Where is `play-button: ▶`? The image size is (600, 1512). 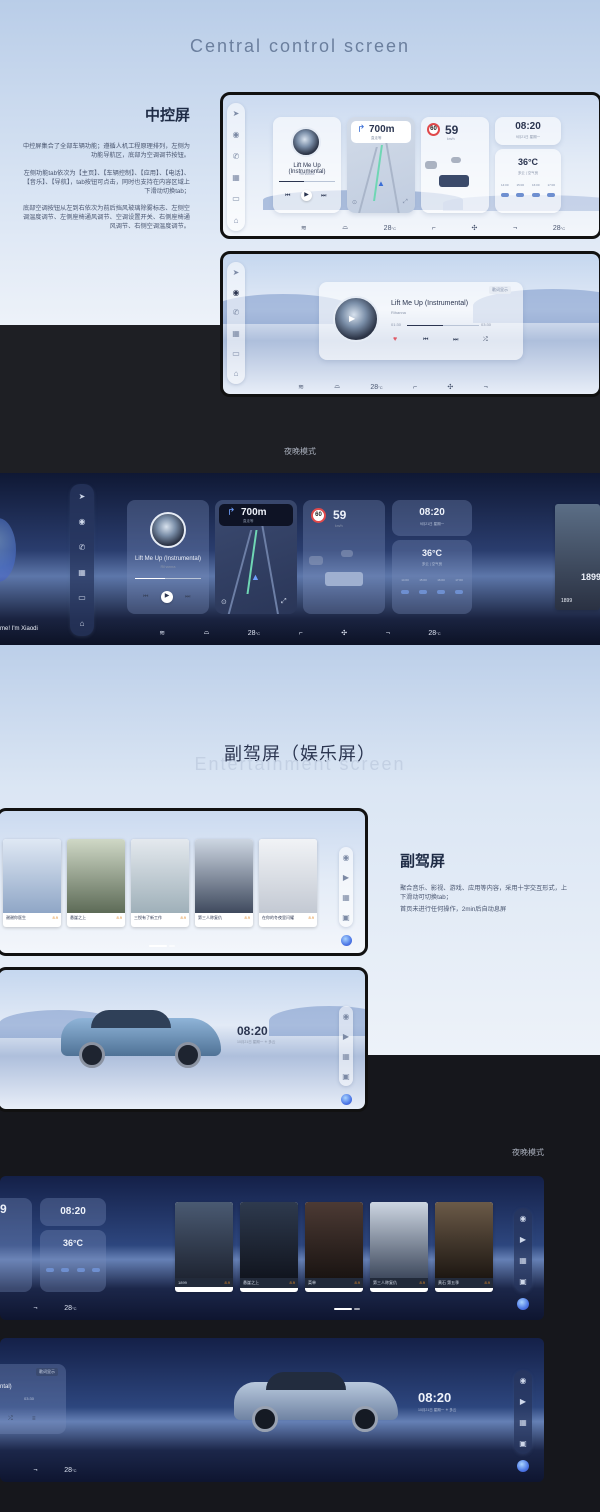
play-button: ▶ is located at coordinates (167, 597).